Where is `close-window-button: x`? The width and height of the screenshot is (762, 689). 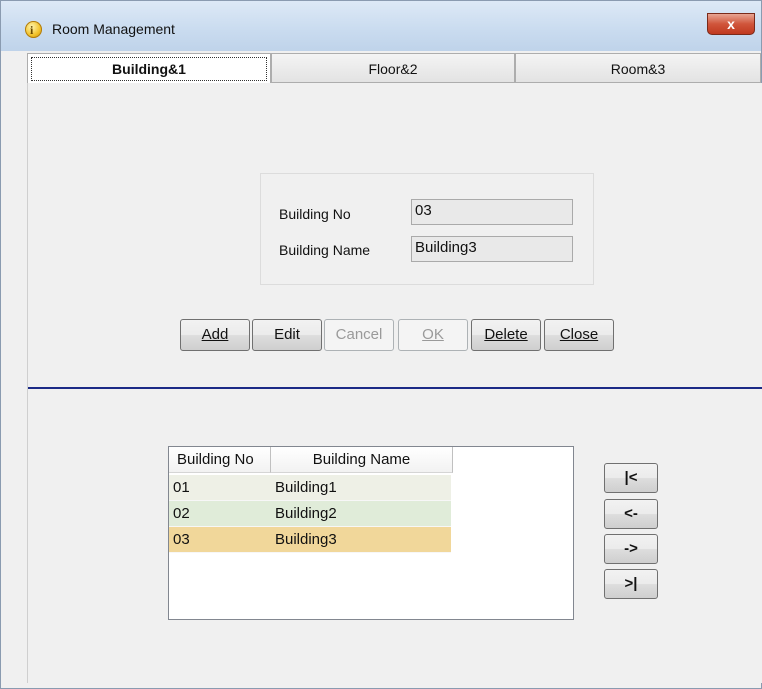 close-window-button: x is located at coordinates (731, 24).